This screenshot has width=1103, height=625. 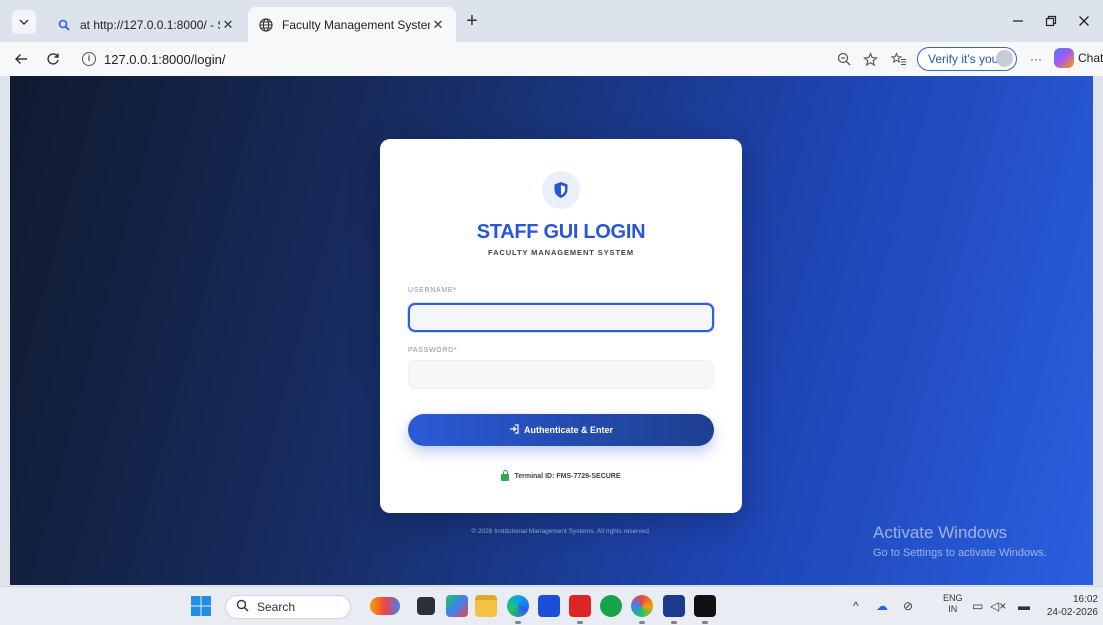 I want to click on windows-start-icon, so click(x=201, y=606).